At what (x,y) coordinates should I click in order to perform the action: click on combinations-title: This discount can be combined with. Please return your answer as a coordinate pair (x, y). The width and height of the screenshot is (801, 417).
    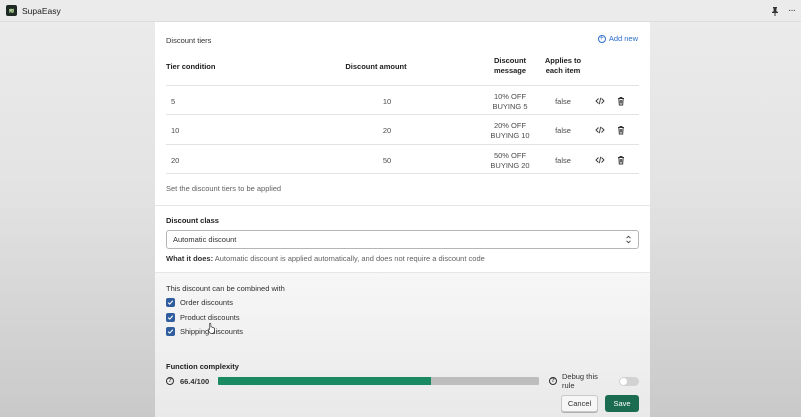
    Looking at the image, I should click on (225, 288).